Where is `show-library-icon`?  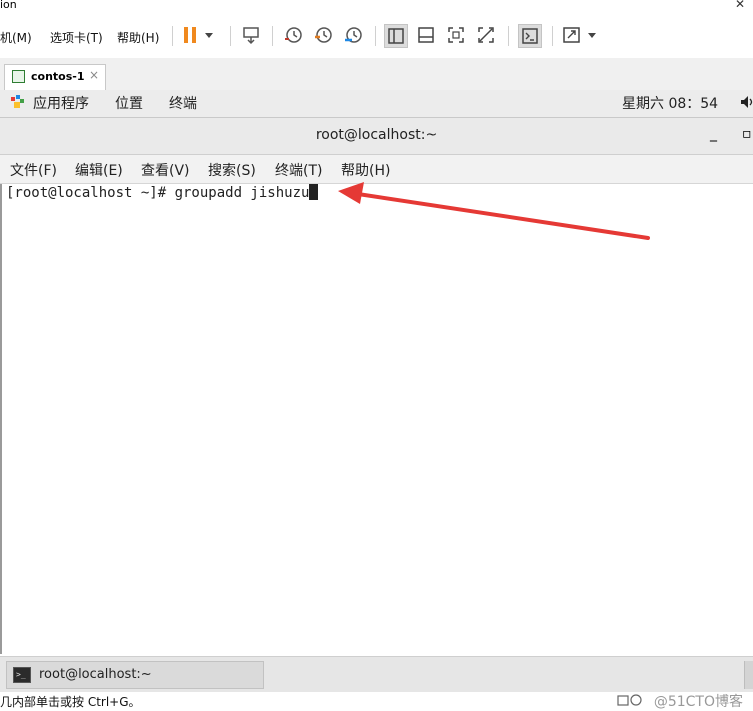
show-library-icon is located at coordinates (396, 36).